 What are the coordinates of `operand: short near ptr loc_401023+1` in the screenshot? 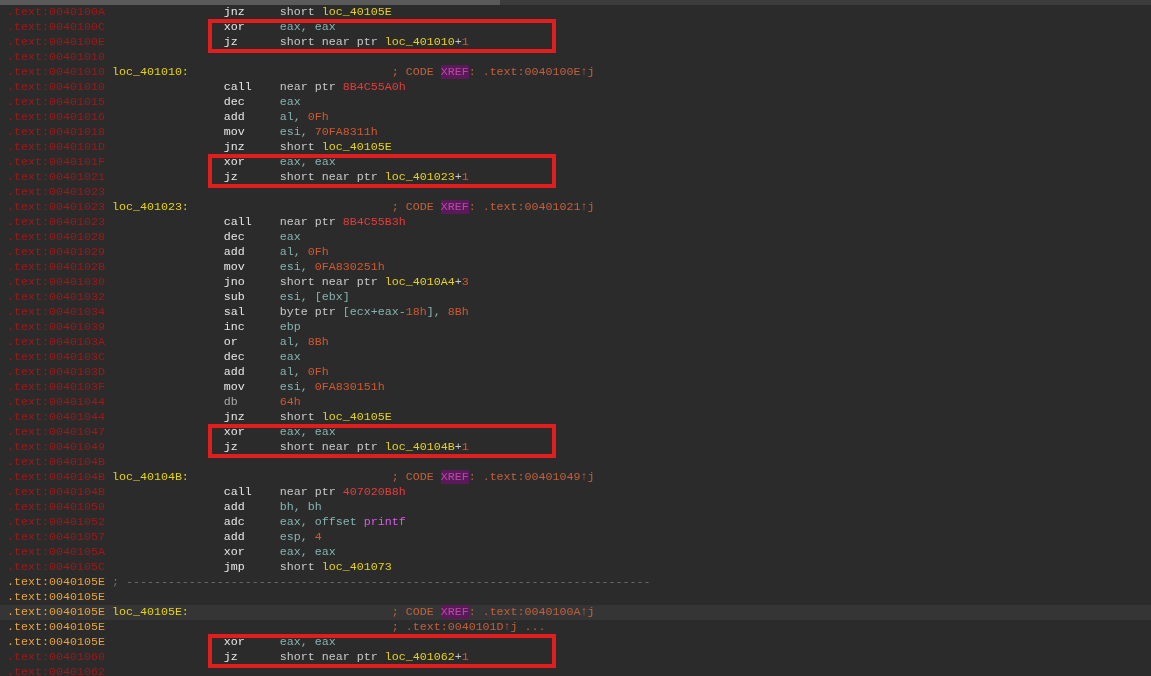 It's located at (374, 177).